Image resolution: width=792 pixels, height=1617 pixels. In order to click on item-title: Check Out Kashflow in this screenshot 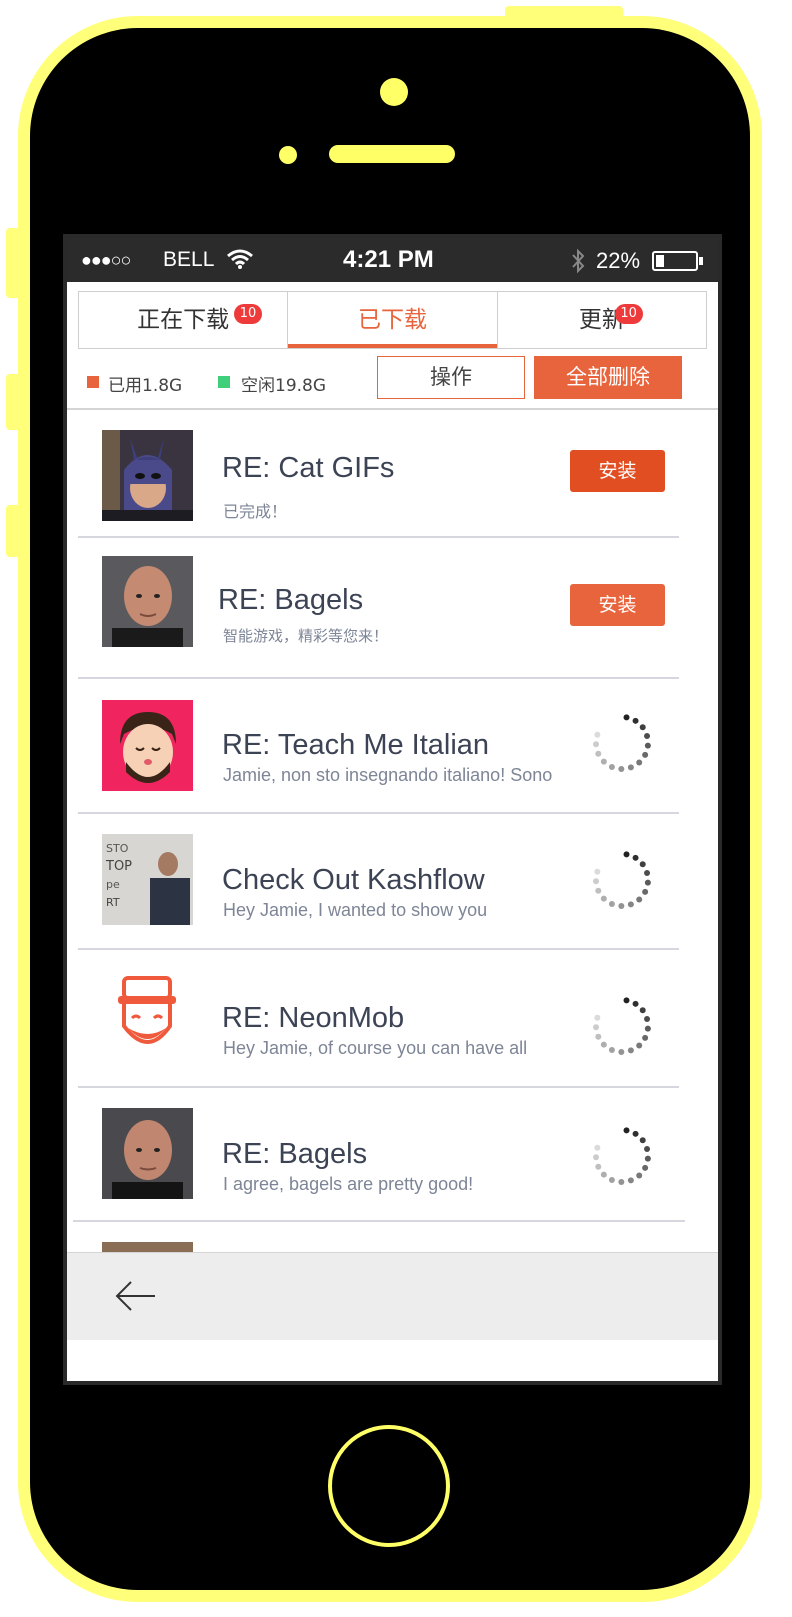, I will do `click(353, 880)`.